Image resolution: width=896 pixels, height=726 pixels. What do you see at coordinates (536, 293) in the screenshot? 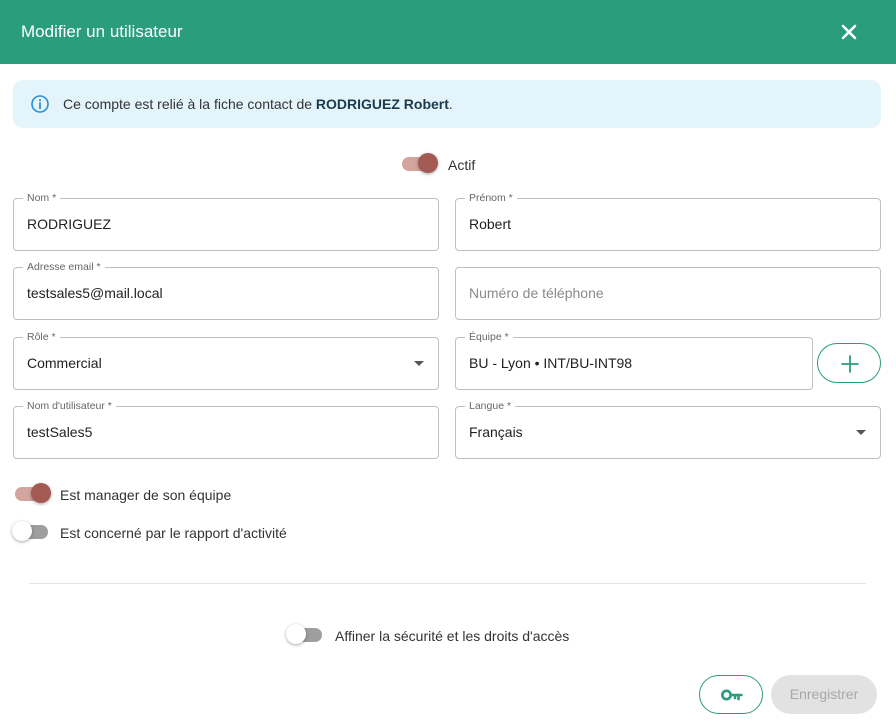
I see `telephone-placeholder: Numéro de téléphone` at bounding box center [536, 293].